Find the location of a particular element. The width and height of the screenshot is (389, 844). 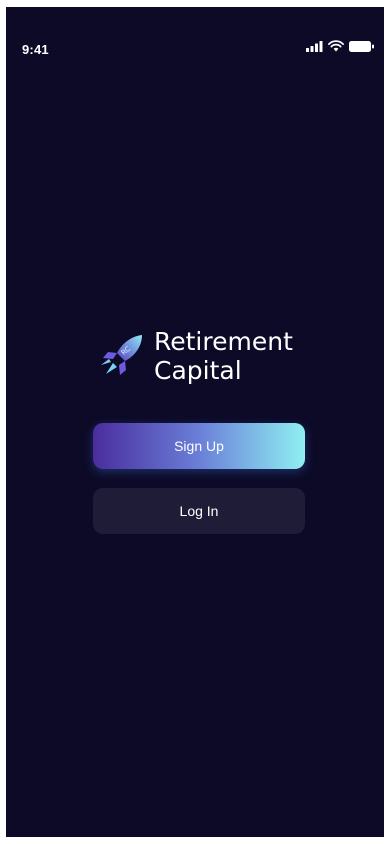

rocket-icon: RC is located at coordinates (121, 355).